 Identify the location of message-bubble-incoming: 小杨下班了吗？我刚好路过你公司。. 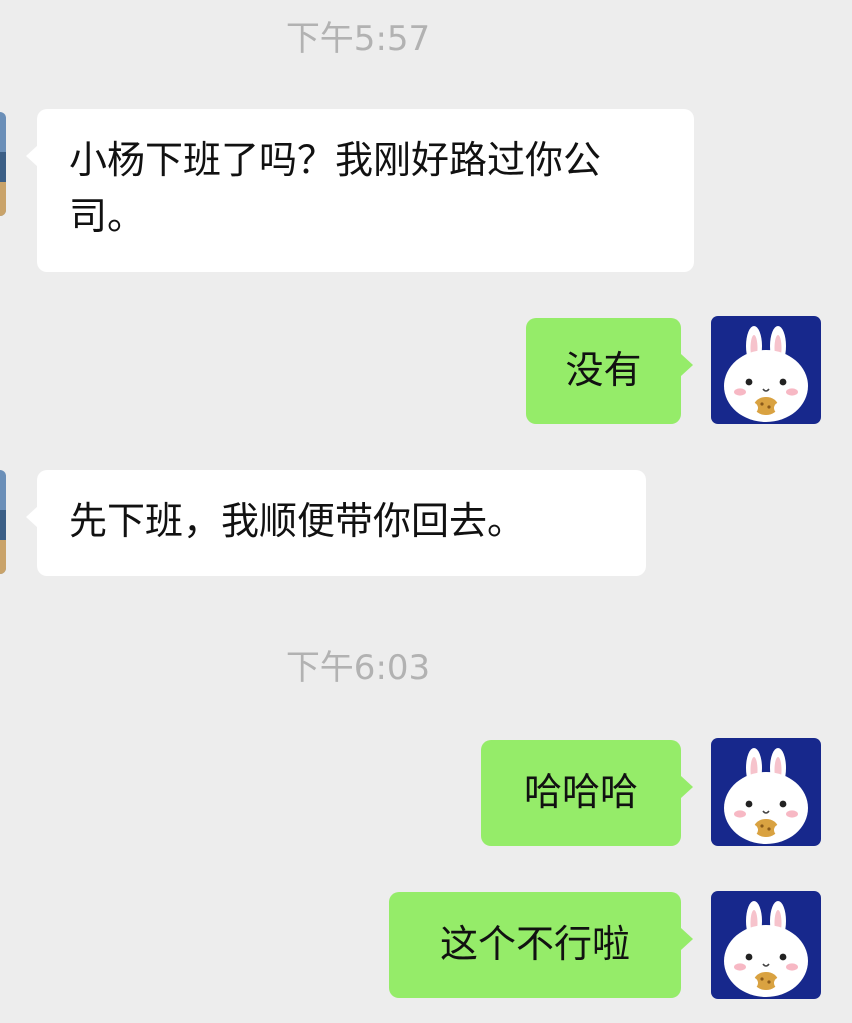
(360, 190).